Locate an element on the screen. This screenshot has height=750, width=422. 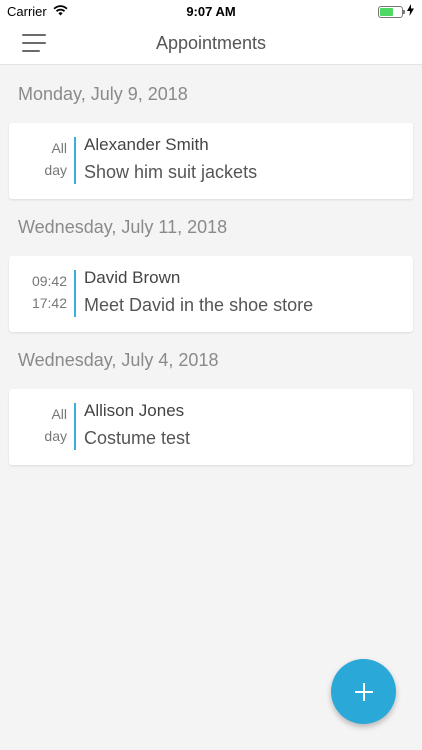
appointment-card: All day Allison Jones Costume test is located at coordinates (211, 427).